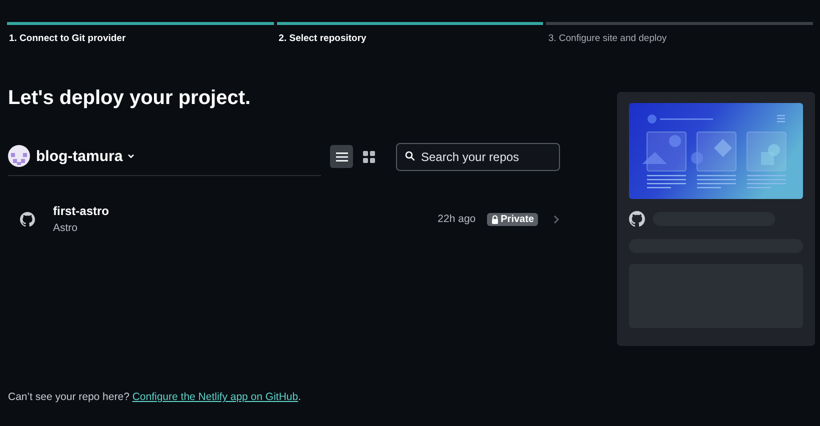  I want to click on search-icon, so click(410, 155).